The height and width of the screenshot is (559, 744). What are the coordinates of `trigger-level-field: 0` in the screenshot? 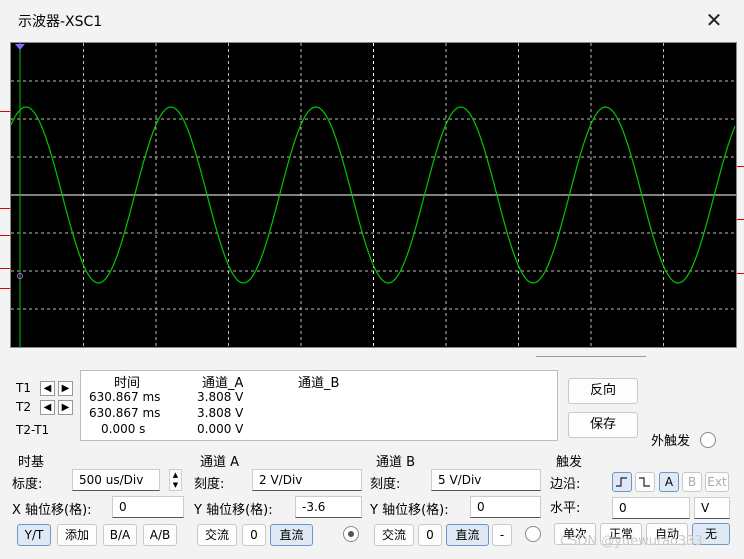 It's located at (651, 508).